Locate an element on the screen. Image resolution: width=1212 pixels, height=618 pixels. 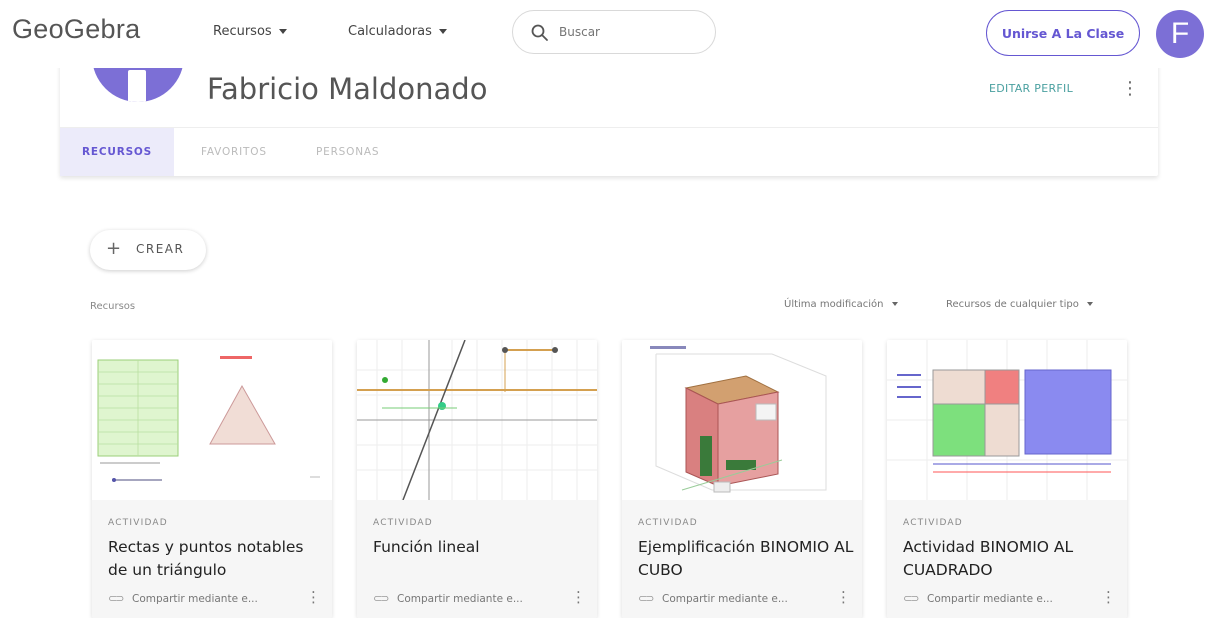
menu-calculadoras: Calculadoras is located at coordinates (397, 31).